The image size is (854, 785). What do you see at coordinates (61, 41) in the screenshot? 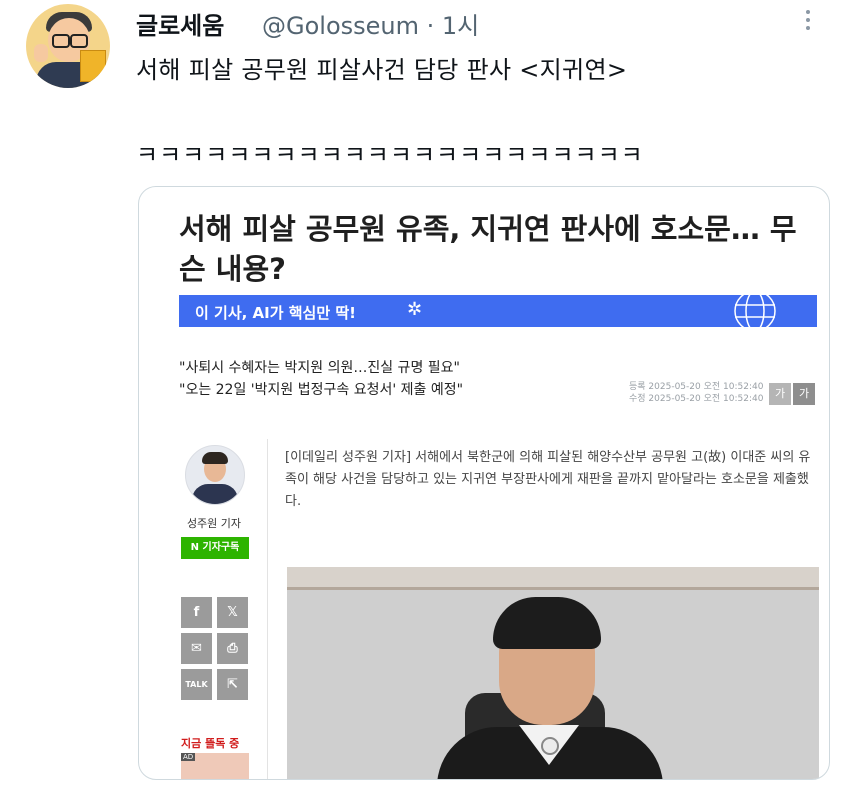
I see `avatar-glasses-left` at bounding box center [61, 41].